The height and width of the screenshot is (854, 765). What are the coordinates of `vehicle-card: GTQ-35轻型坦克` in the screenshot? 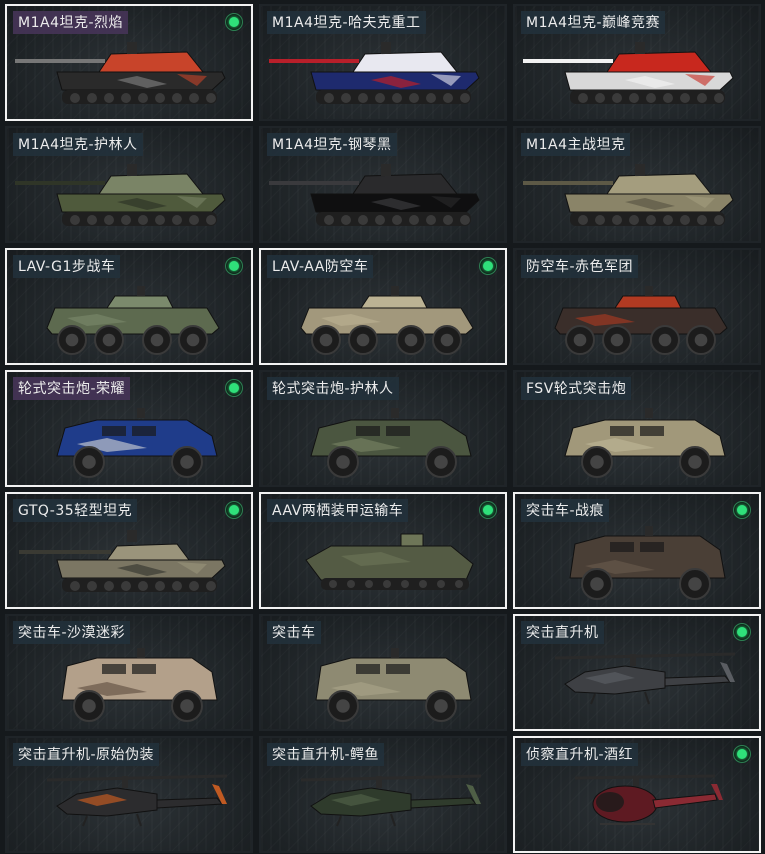 It's located at (129, 550).